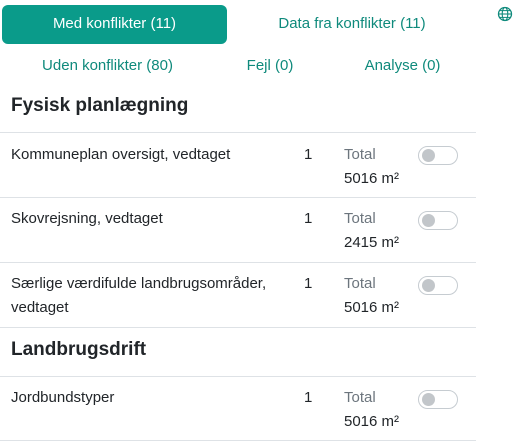 The image size is (523, 442). What do you see at coordinates (107, 66) in the screenshot?
I see `tab-without-conflicts: Uden konflikter (80)` at bounding box center [107, 66].